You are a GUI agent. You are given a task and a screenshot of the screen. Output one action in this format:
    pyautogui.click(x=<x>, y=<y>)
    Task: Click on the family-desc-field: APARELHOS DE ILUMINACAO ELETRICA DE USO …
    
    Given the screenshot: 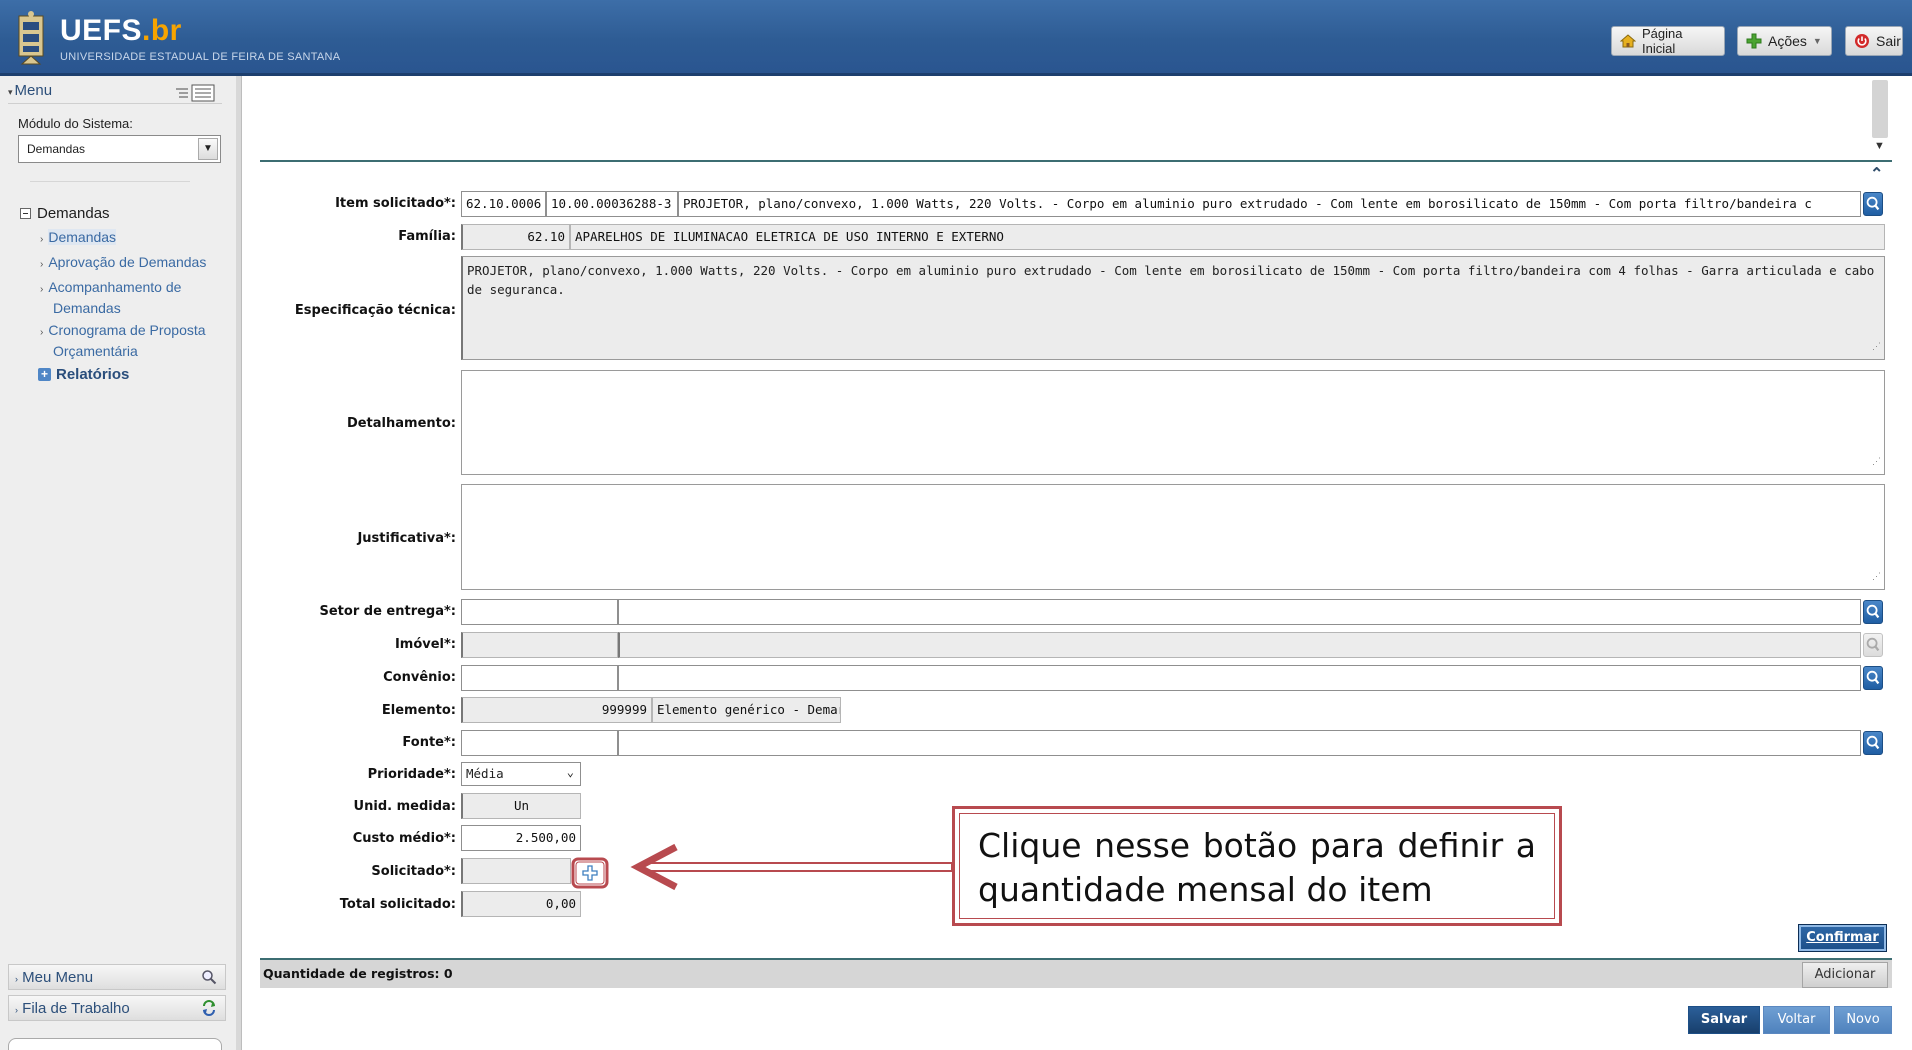 What is the action you would take?
    pyautogui.click(x=1227, y=237)
    